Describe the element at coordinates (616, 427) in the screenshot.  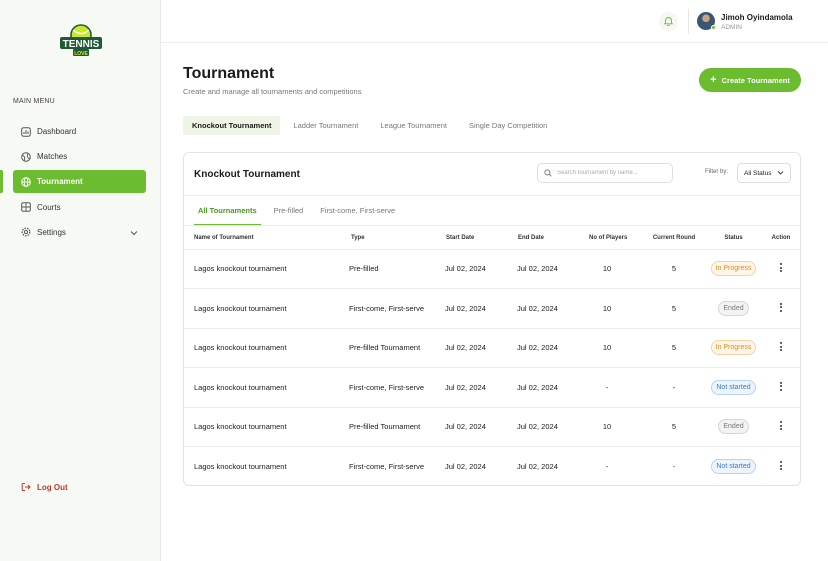
I see `players-cell: 10` at that location.